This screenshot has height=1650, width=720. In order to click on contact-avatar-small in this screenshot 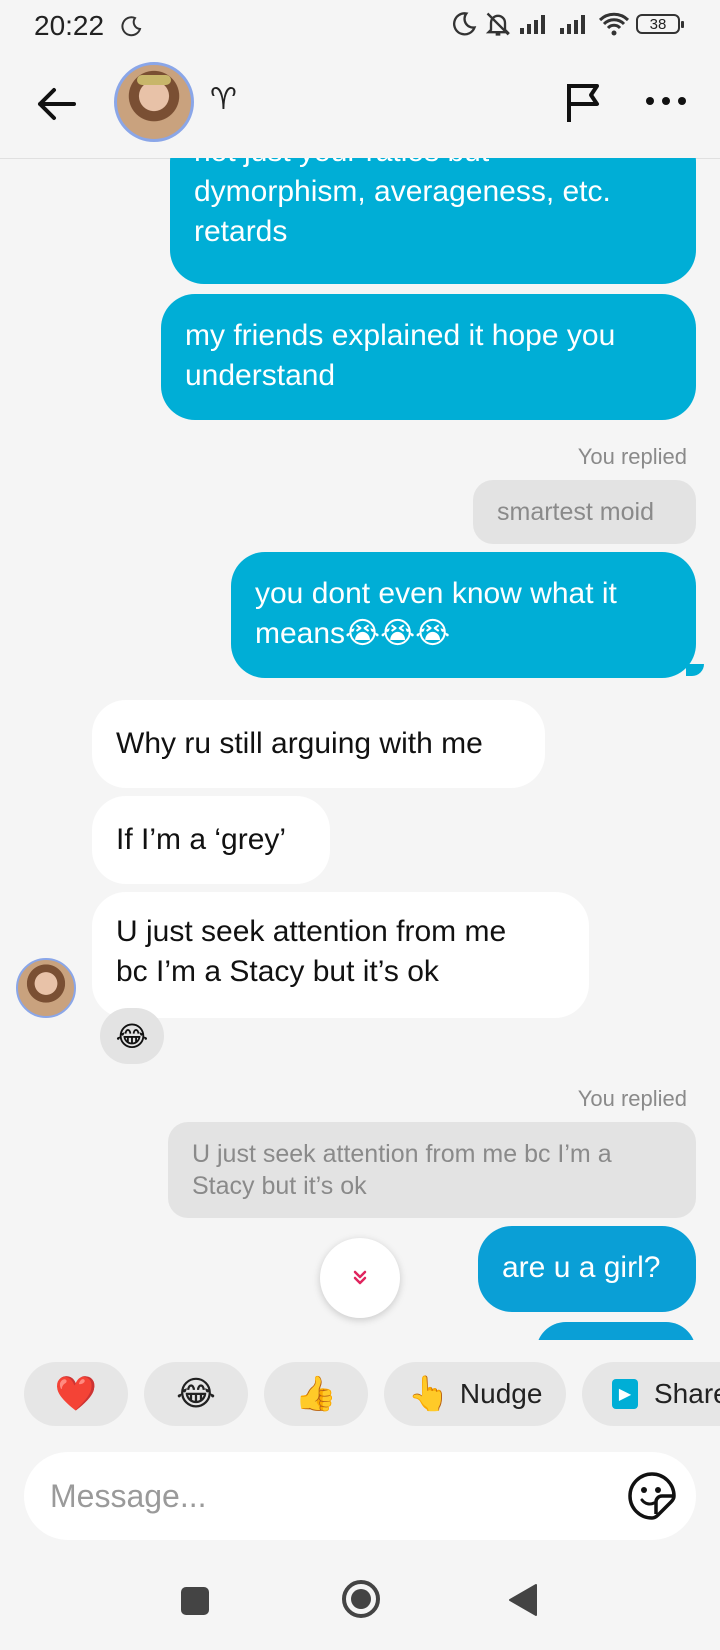, I will do `click(46, 988)`.